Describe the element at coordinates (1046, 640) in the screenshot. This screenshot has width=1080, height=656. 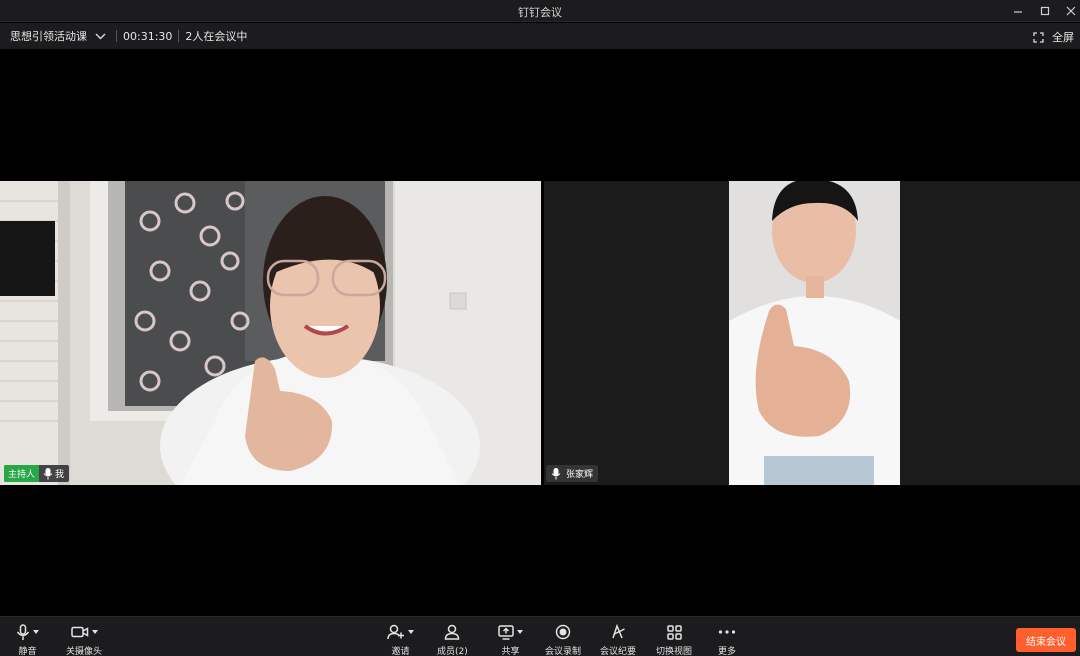
I see `end-meeting-button: 结束会议` at that location.